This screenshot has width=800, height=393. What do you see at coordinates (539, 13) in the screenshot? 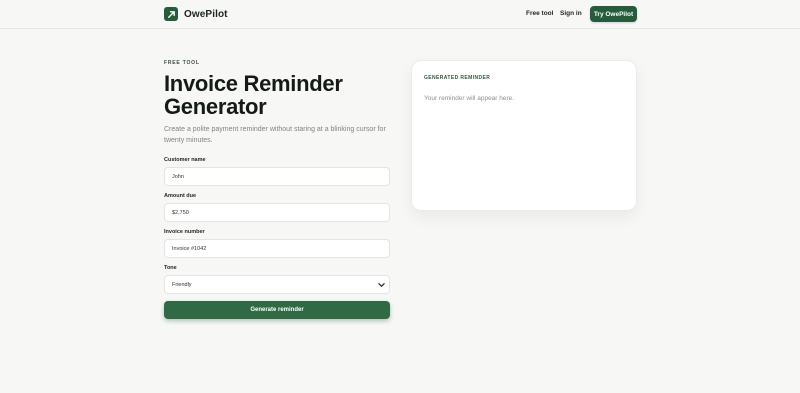
I see `nav-free-tool-link: Free tool` at bounding box center [539, 13].